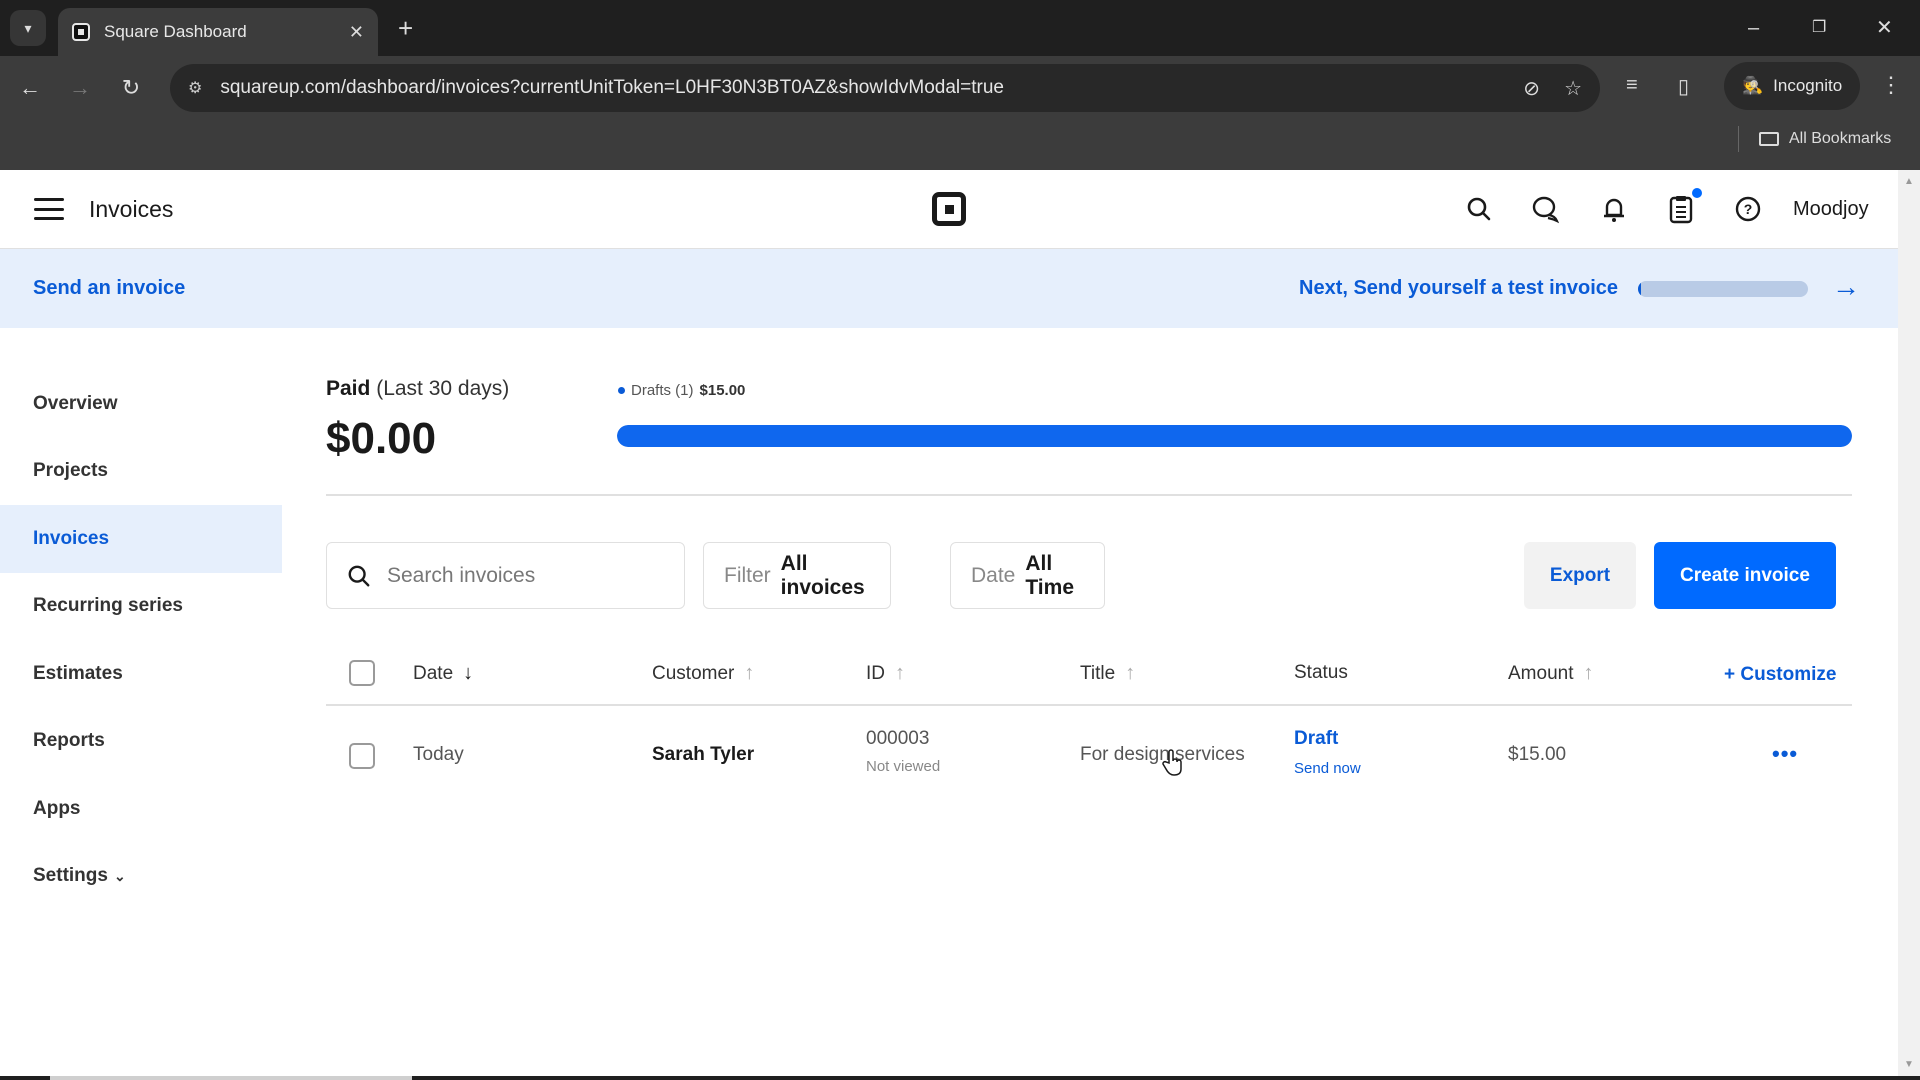  I want to click on more-actions-icon: •••, so click(1785, 754).